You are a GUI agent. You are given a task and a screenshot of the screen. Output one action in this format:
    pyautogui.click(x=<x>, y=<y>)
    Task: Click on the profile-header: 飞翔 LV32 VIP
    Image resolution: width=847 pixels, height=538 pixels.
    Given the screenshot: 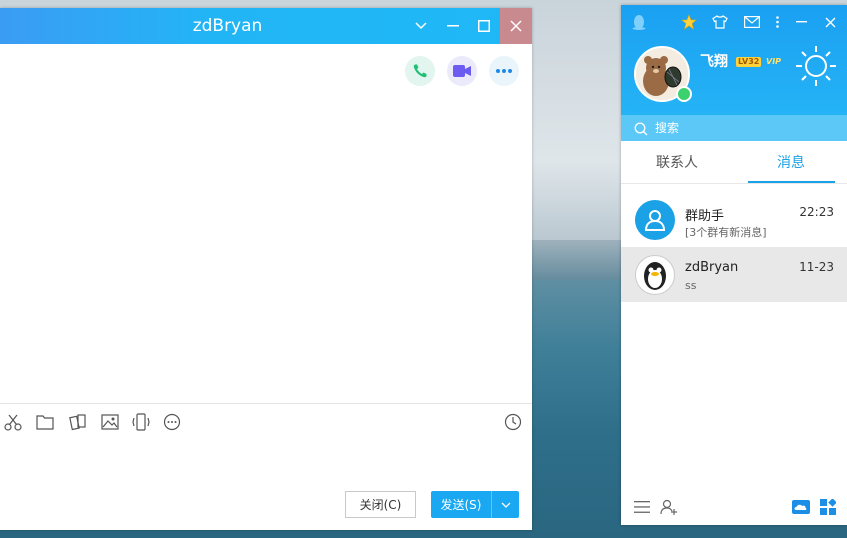 What is the action you would take?
    pyautogui.click(x=734, y=60)
    